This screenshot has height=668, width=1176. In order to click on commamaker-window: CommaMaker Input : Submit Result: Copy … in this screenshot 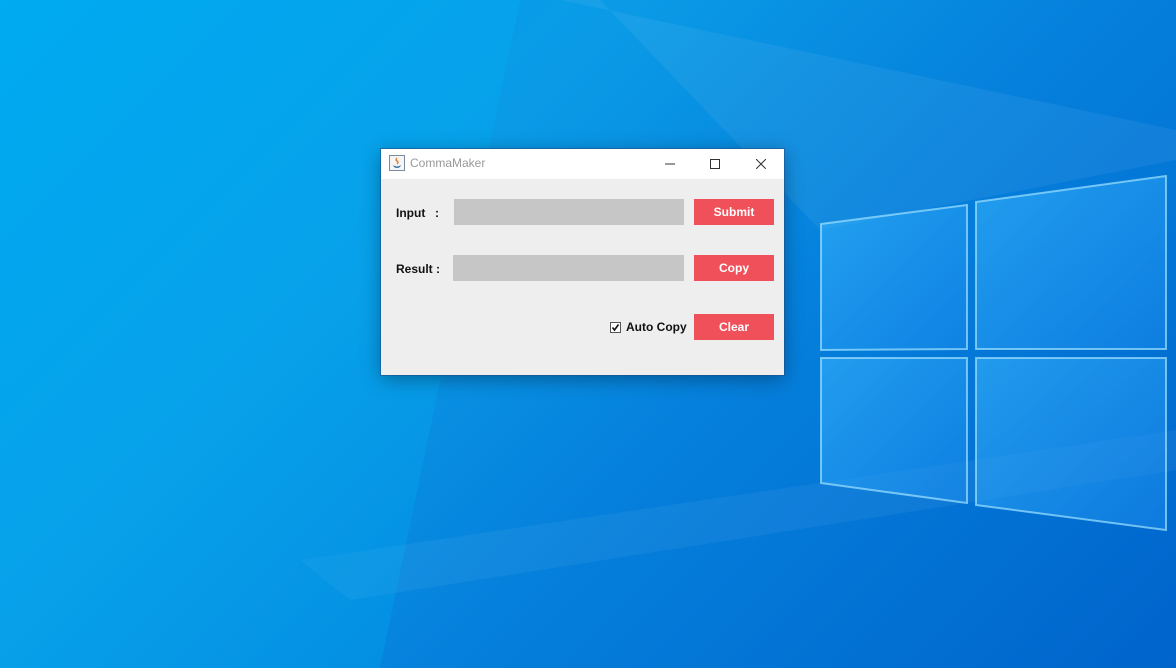, I will do `click(582, 262)`.